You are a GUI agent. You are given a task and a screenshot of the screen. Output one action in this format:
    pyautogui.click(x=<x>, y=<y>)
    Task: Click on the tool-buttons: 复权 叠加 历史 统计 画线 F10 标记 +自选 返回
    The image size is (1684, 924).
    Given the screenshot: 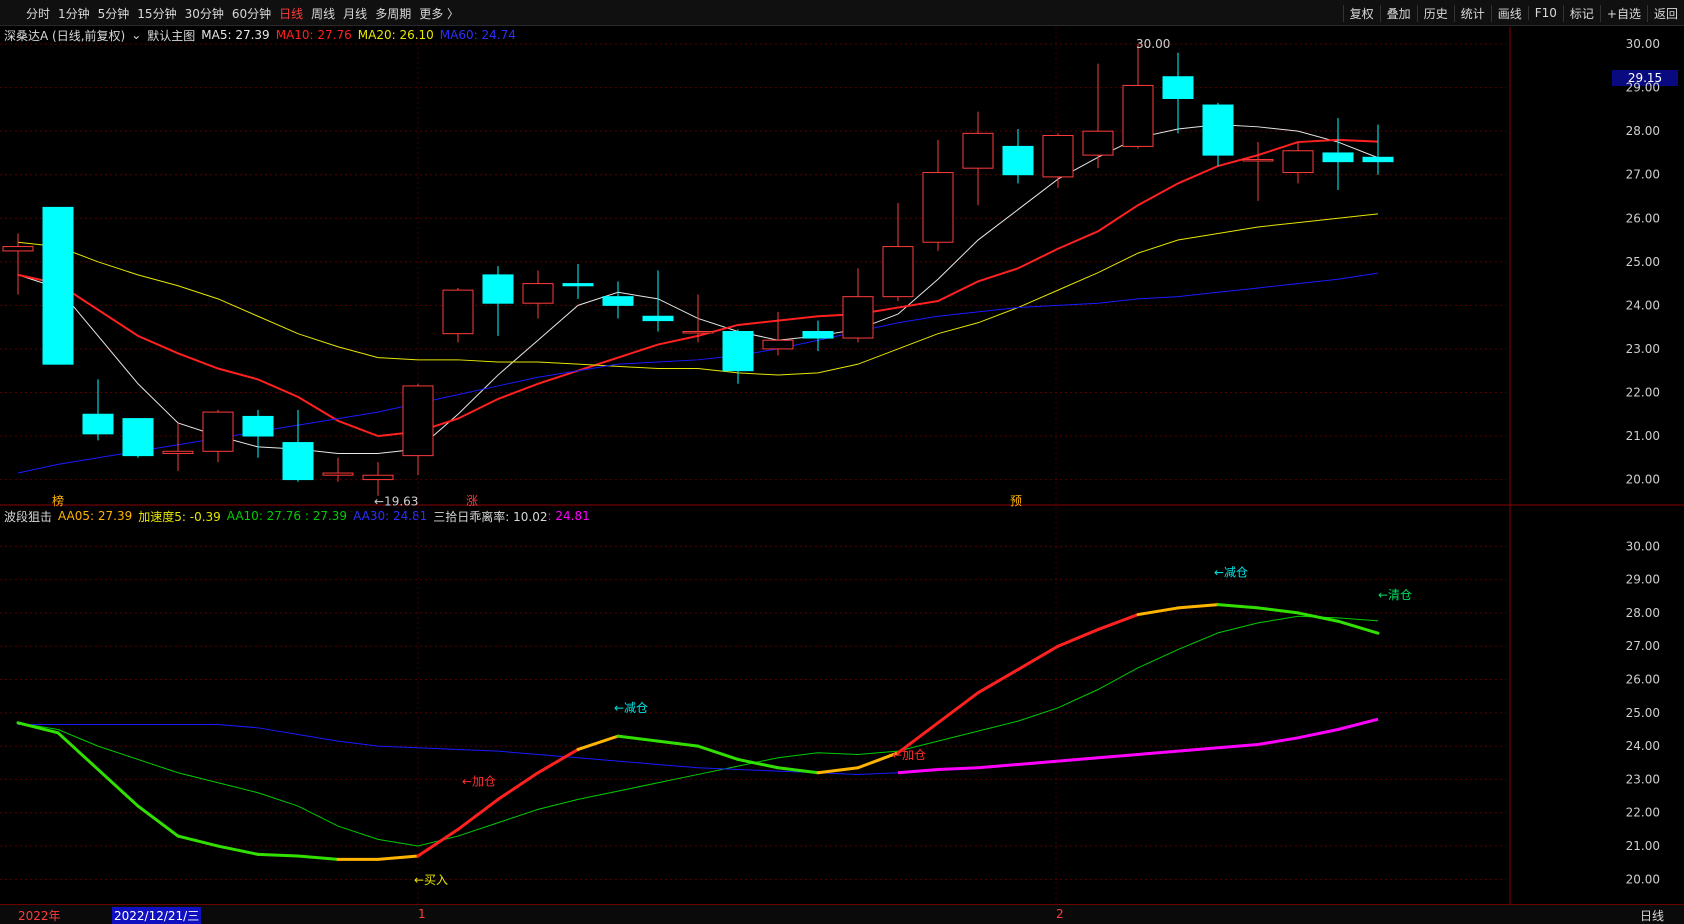 What is the action you would take?
    pyautogui.click(x=1513, y=13)
    